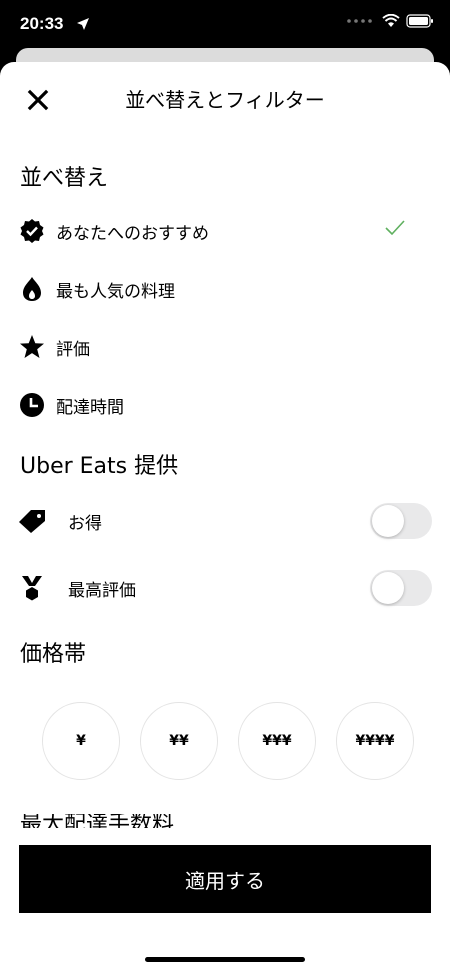 Image resolution: width=450 pixels, height=972 pixels. I want to click on clock-icon, so click(32, 405).